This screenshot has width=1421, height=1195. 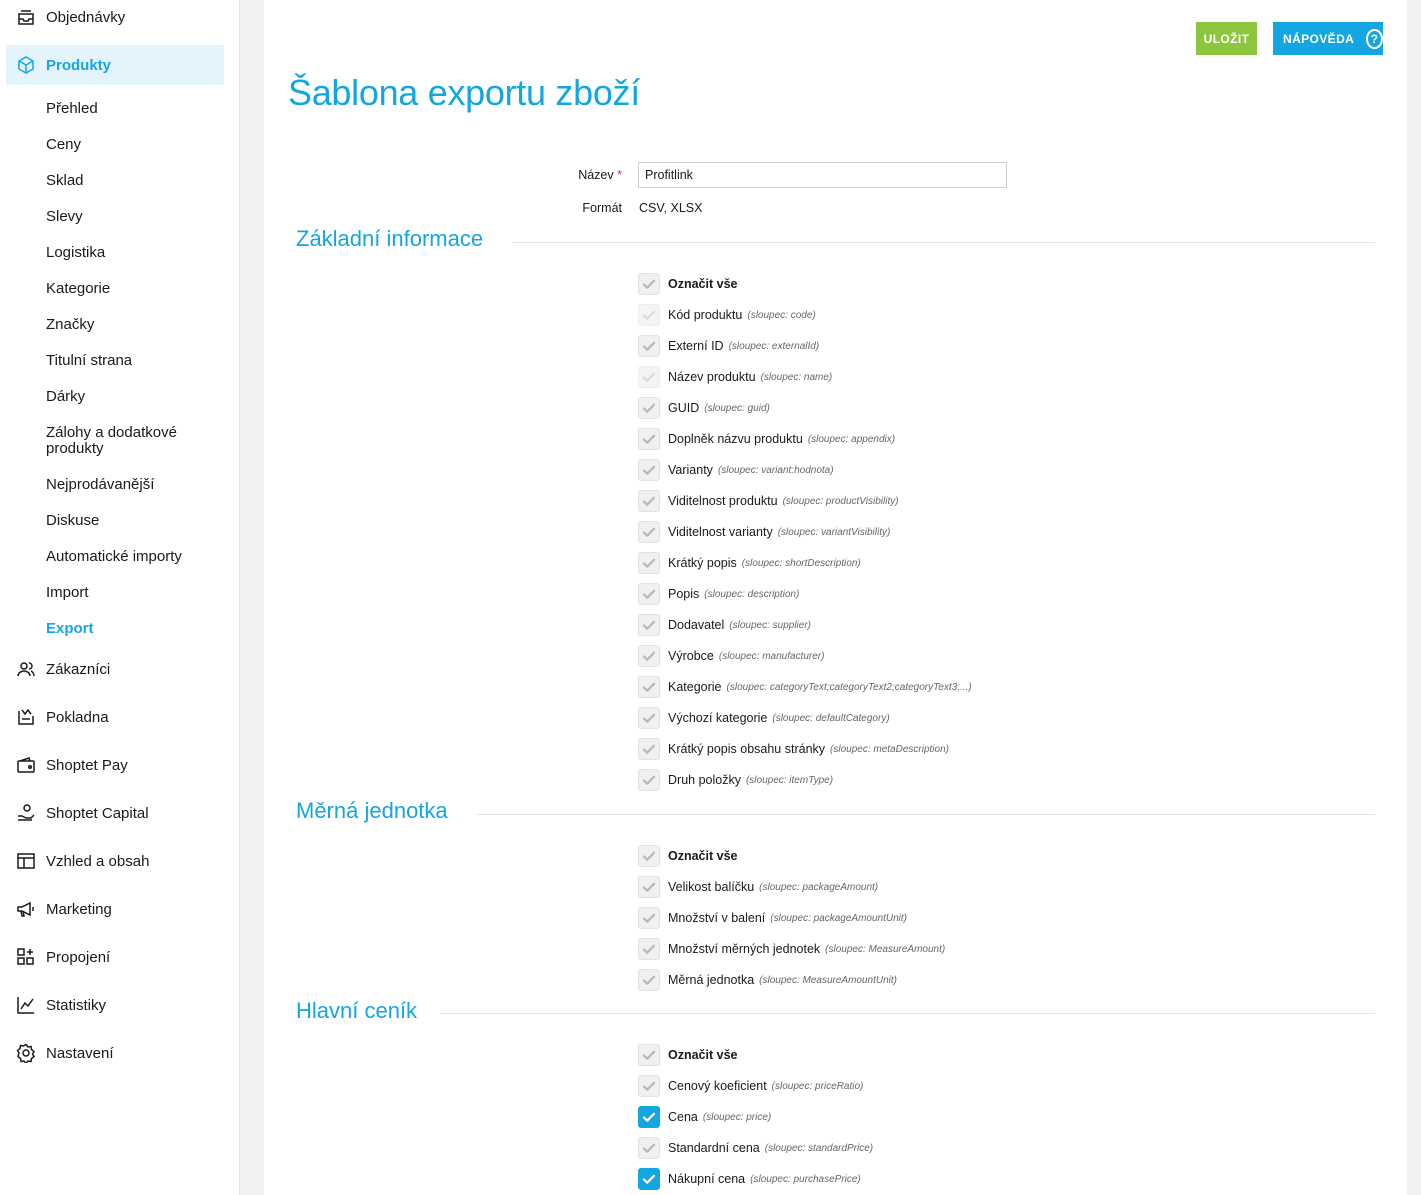 I want to click on sidebar-item-shoptet-capital: Shoptet Capital, so click(x=115, y=813).